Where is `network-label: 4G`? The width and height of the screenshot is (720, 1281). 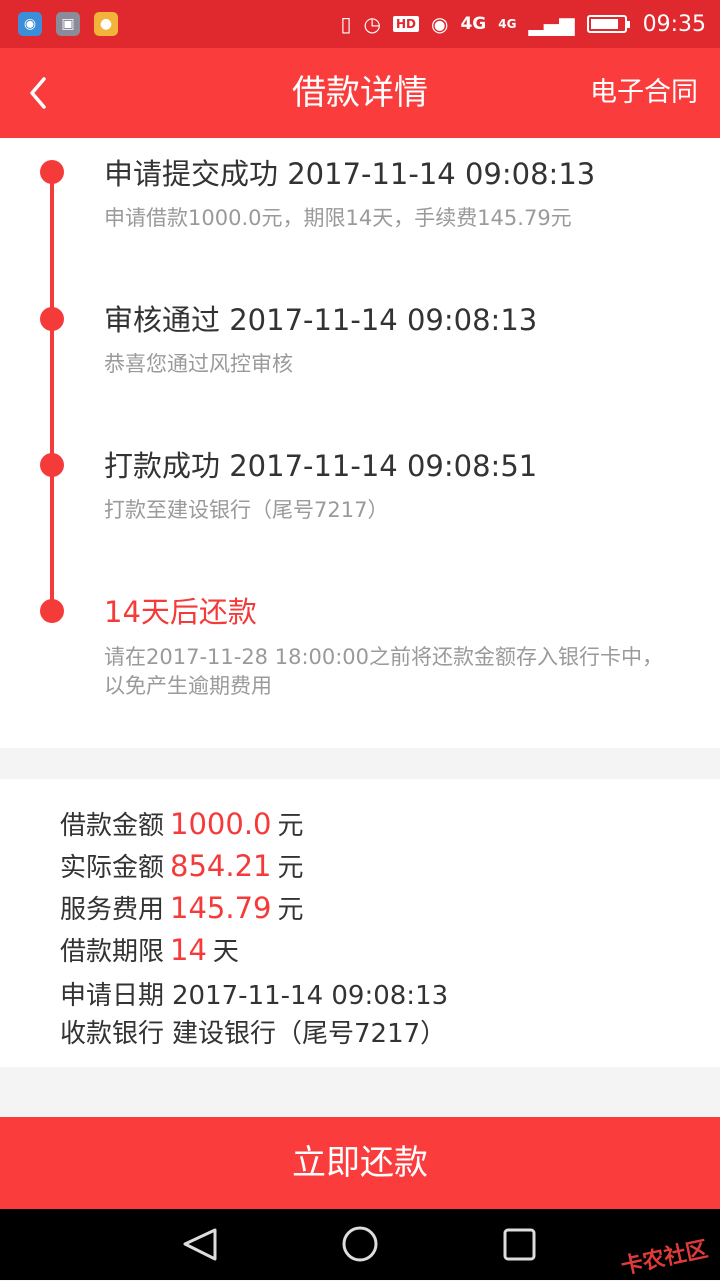
network-label: 4G is located at coordinates (473, 24).